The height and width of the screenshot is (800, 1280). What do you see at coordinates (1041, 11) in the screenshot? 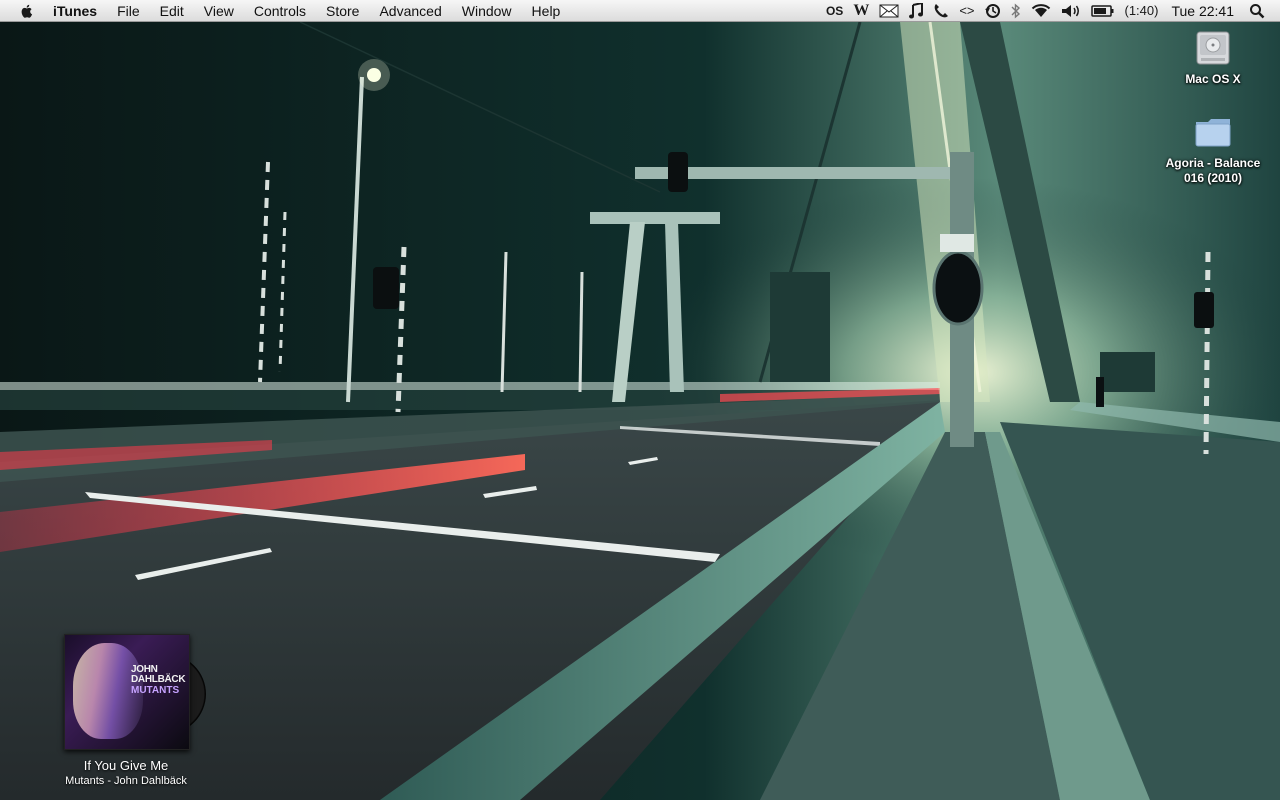
I see `wifi-icon` at bounding box center [1041, 11].